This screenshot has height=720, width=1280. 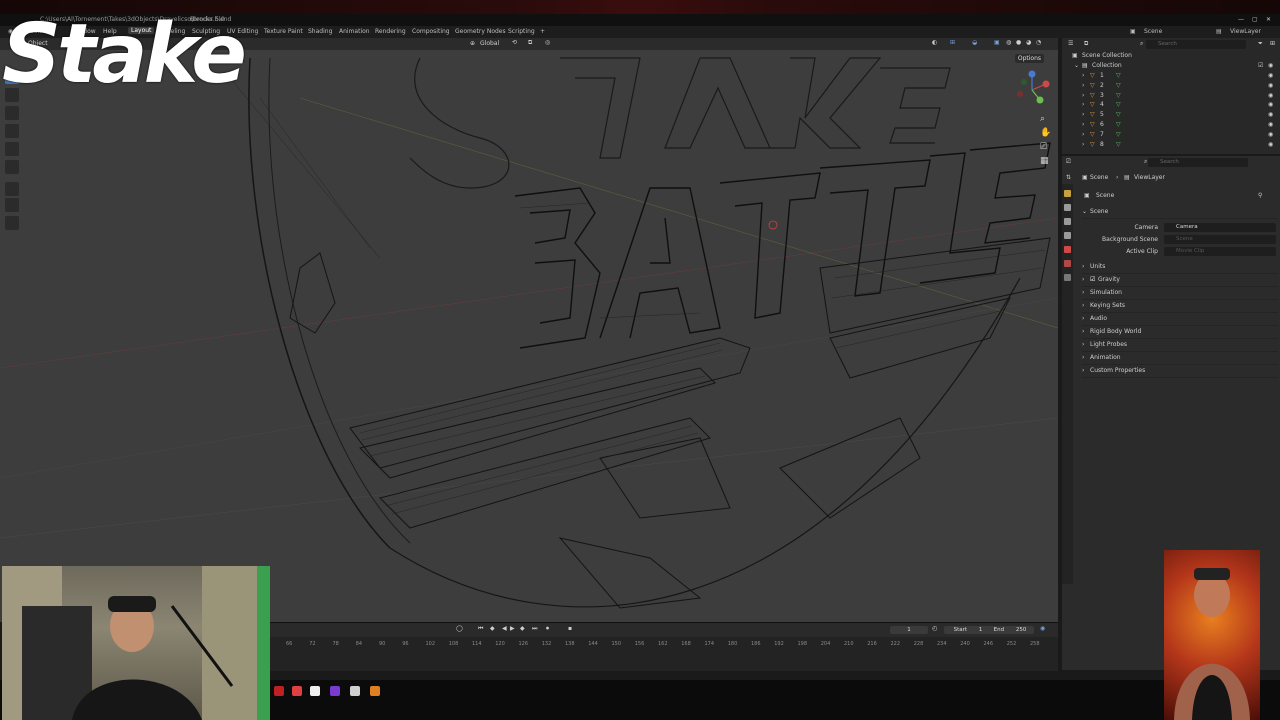 I want to click on options-dropdown: Options, so click(x=1029, y=58).